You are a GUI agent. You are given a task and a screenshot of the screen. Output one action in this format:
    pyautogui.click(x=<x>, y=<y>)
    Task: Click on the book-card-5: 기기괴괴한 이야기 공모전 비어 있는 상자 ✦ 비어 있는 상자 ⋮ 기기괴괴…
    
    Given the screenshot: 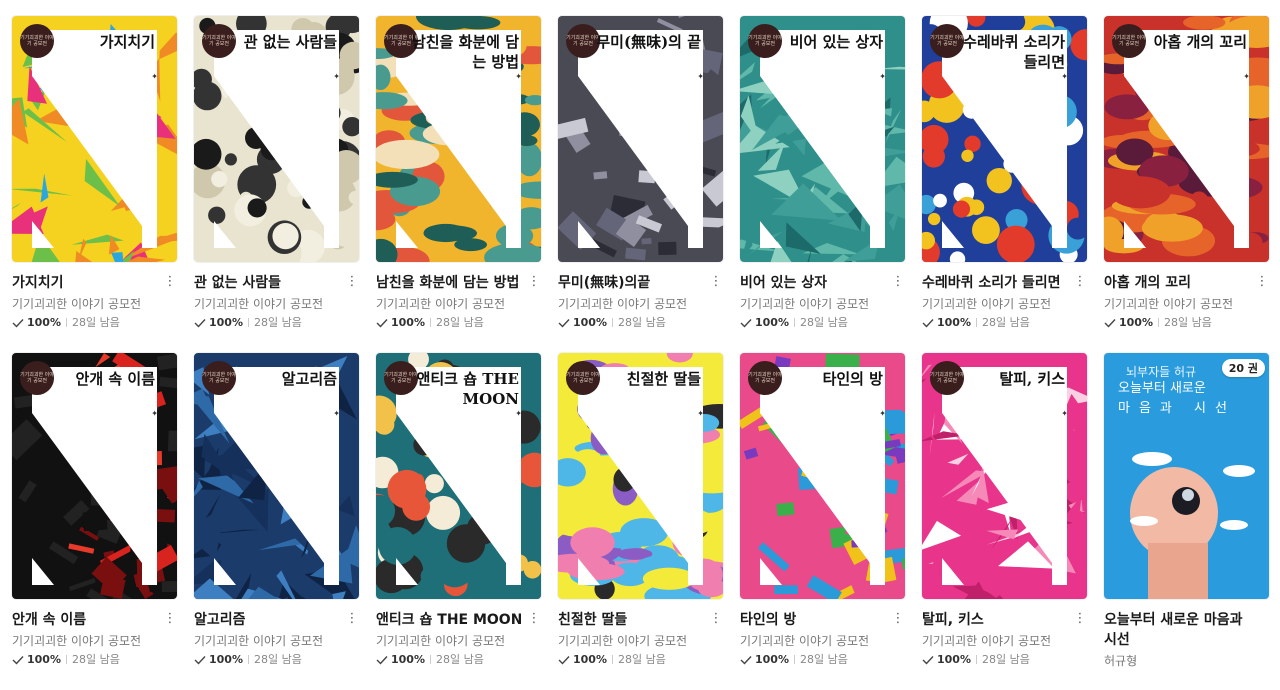 What is the action you would take?
    pyautogui.click(x=822, y=184)
    